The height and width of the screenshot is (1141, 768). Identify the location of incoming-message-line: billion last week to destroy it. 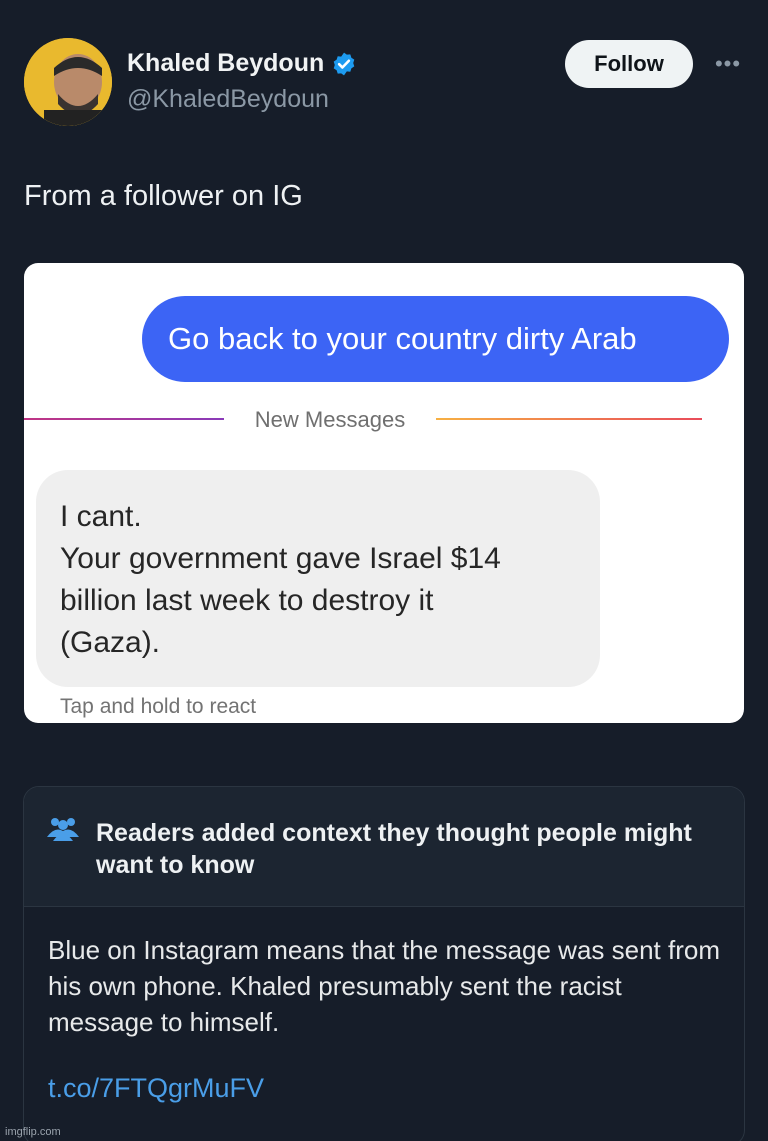
(247, 600).